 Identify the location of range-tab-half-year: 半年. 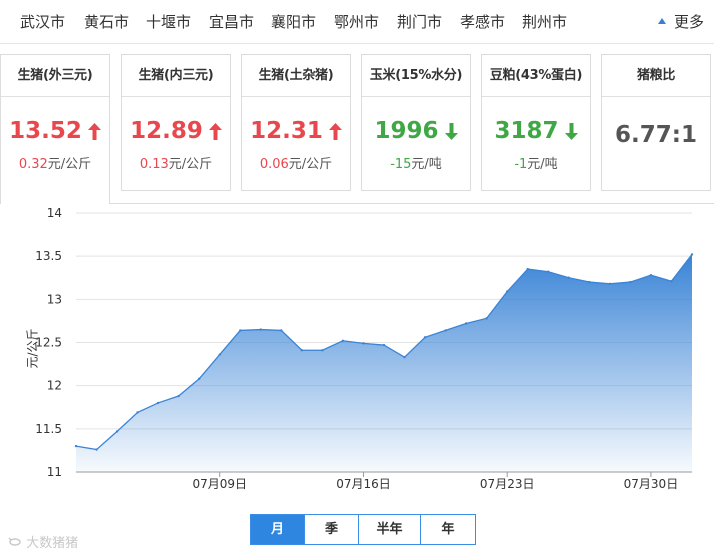
(390, 529).